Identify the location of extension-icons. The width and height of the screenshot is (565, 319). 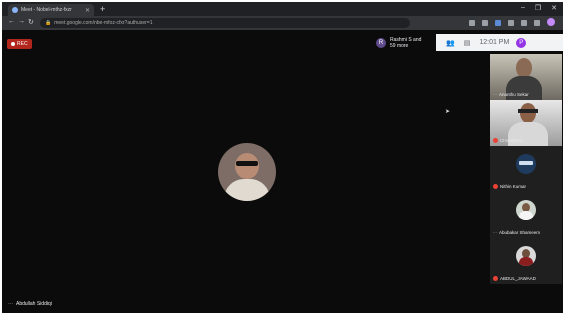
(512, 22).